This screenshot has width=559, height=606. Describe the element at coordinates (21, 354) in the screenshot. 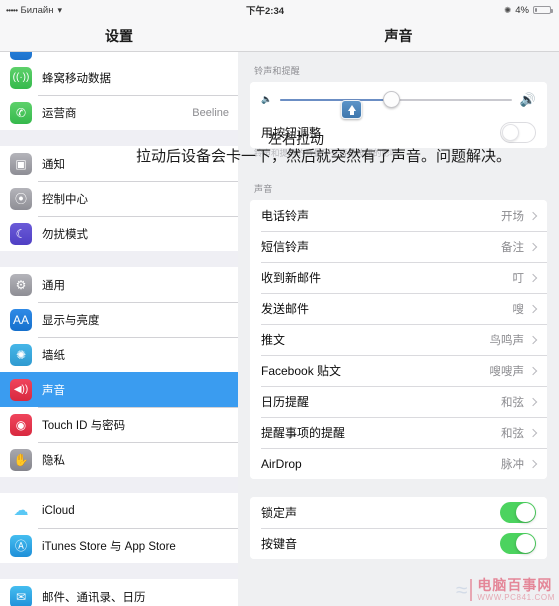

I see `wallpaper-icon: ✺` at that location.